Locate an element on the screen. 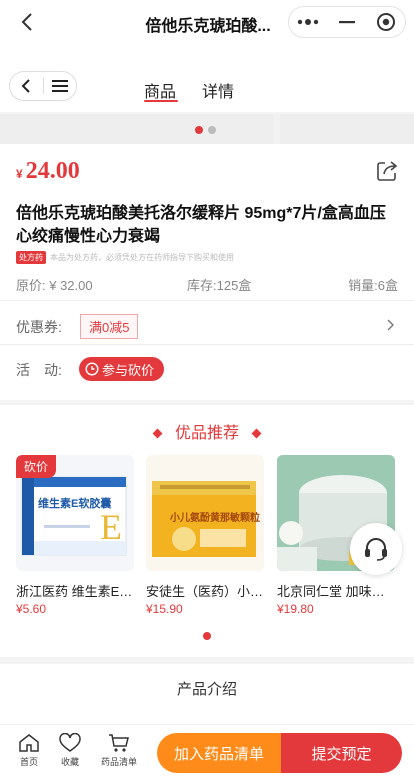 Image resolution: width=414 pixels, height=780 pixels. home-icon is located at coordinates (29, 743).